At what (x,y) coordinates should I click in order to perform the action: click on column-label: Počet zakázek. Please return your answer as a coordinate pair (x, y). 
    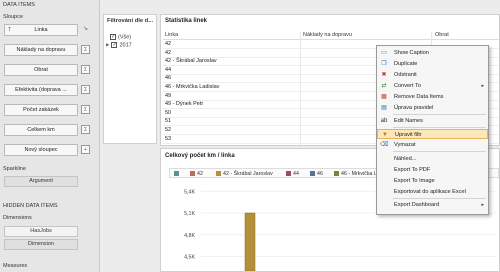
    Looking at the image, I should click on (41, 110).